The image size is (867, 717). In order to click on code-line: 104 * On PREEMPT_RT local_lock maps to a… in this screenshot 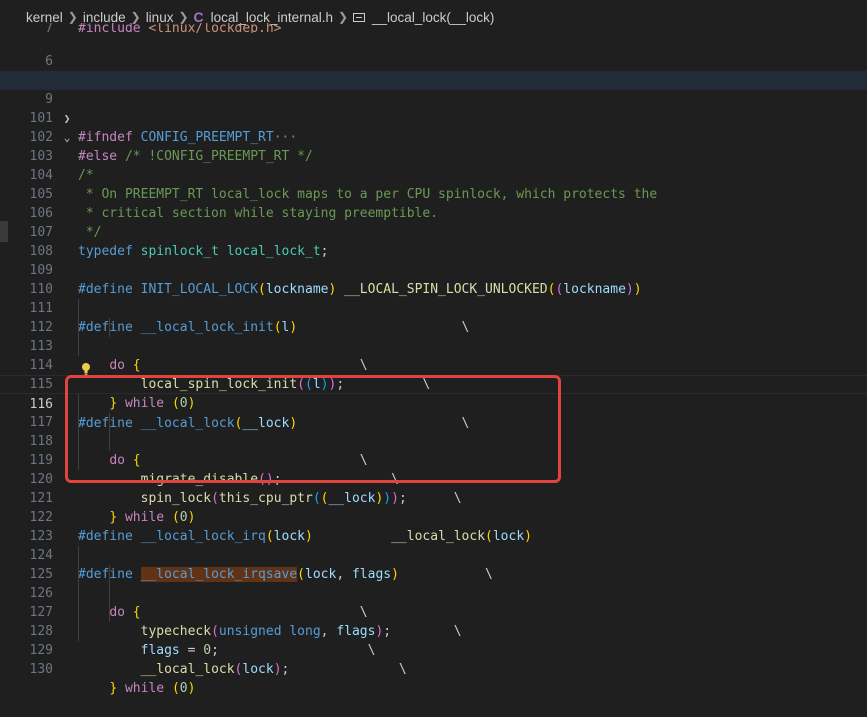, I will do `click(433, 174)`.